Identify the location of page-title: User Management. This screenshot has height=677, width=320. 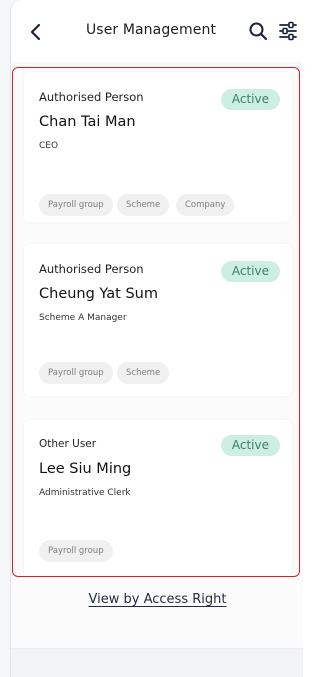
(151, 30).